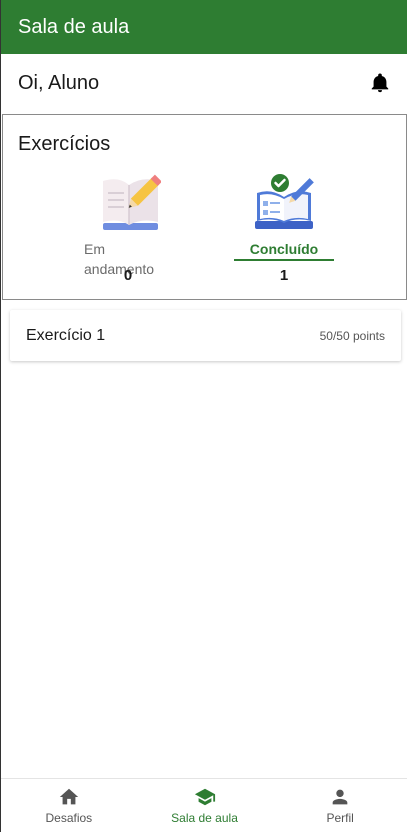 This screenshot has width=407, height=832. I want to click on greeting-row: Oi, Aluno, so click(204, 83).